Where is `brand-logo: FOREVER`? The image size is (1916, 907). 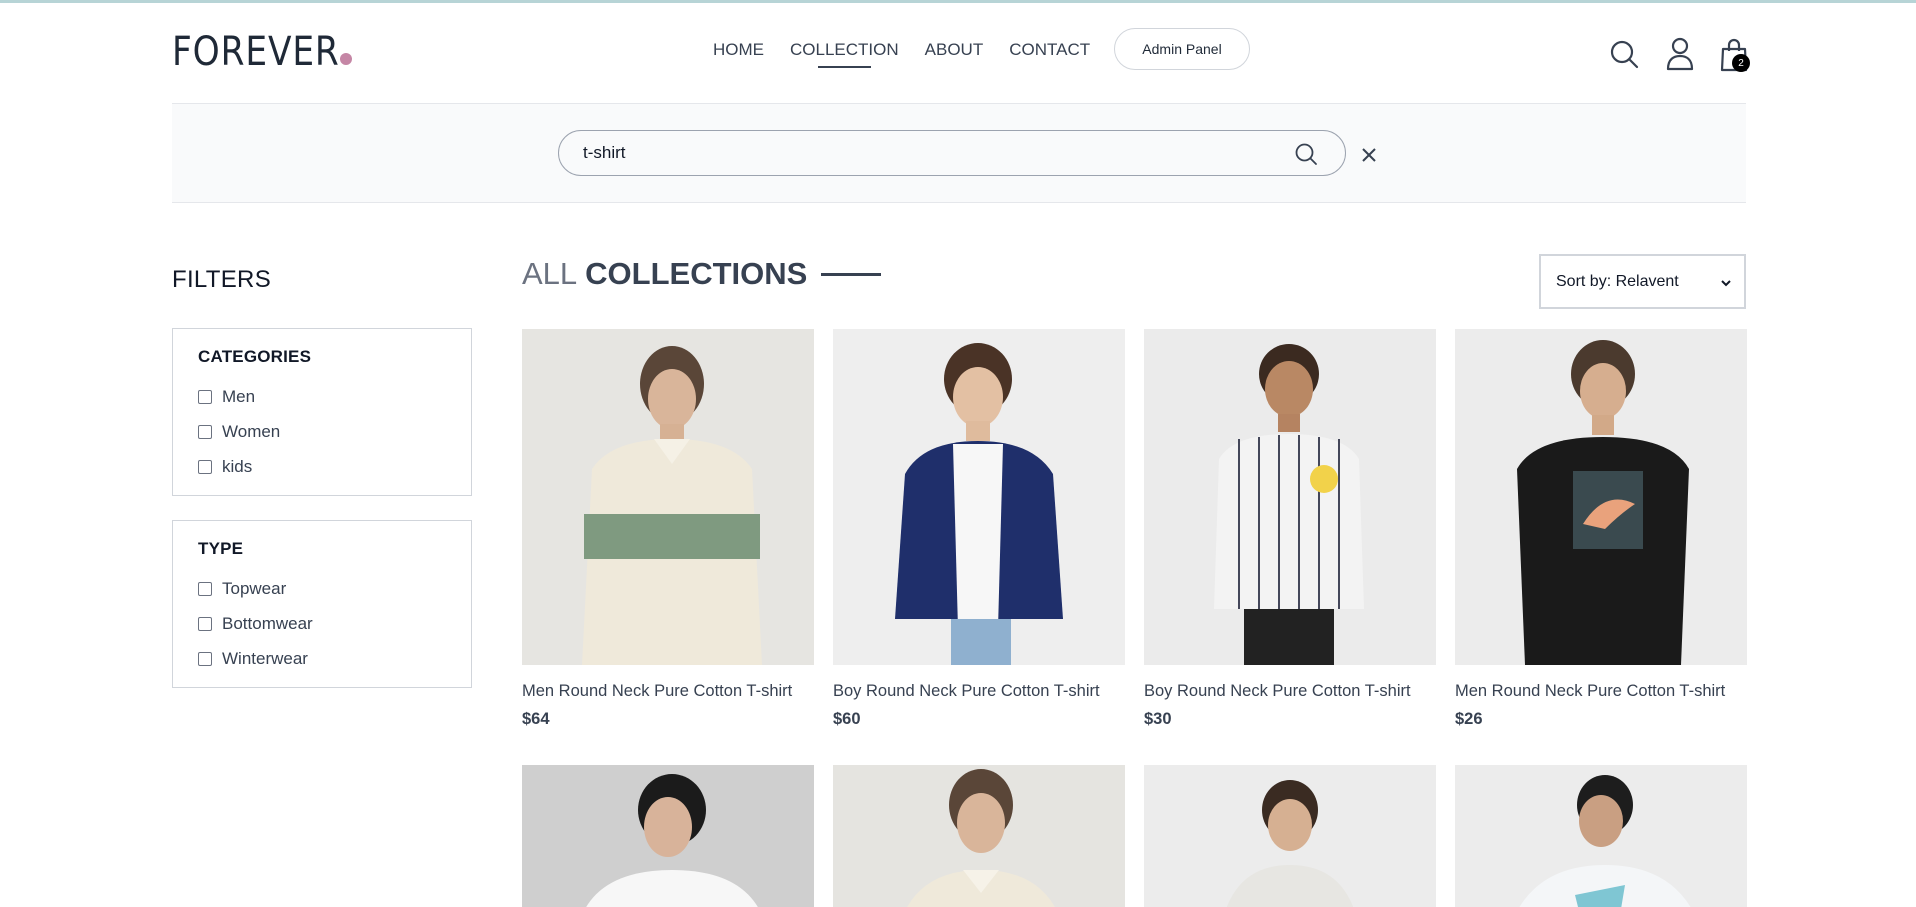
brand-logo: FOREVER is located at coordinates (256, 52).